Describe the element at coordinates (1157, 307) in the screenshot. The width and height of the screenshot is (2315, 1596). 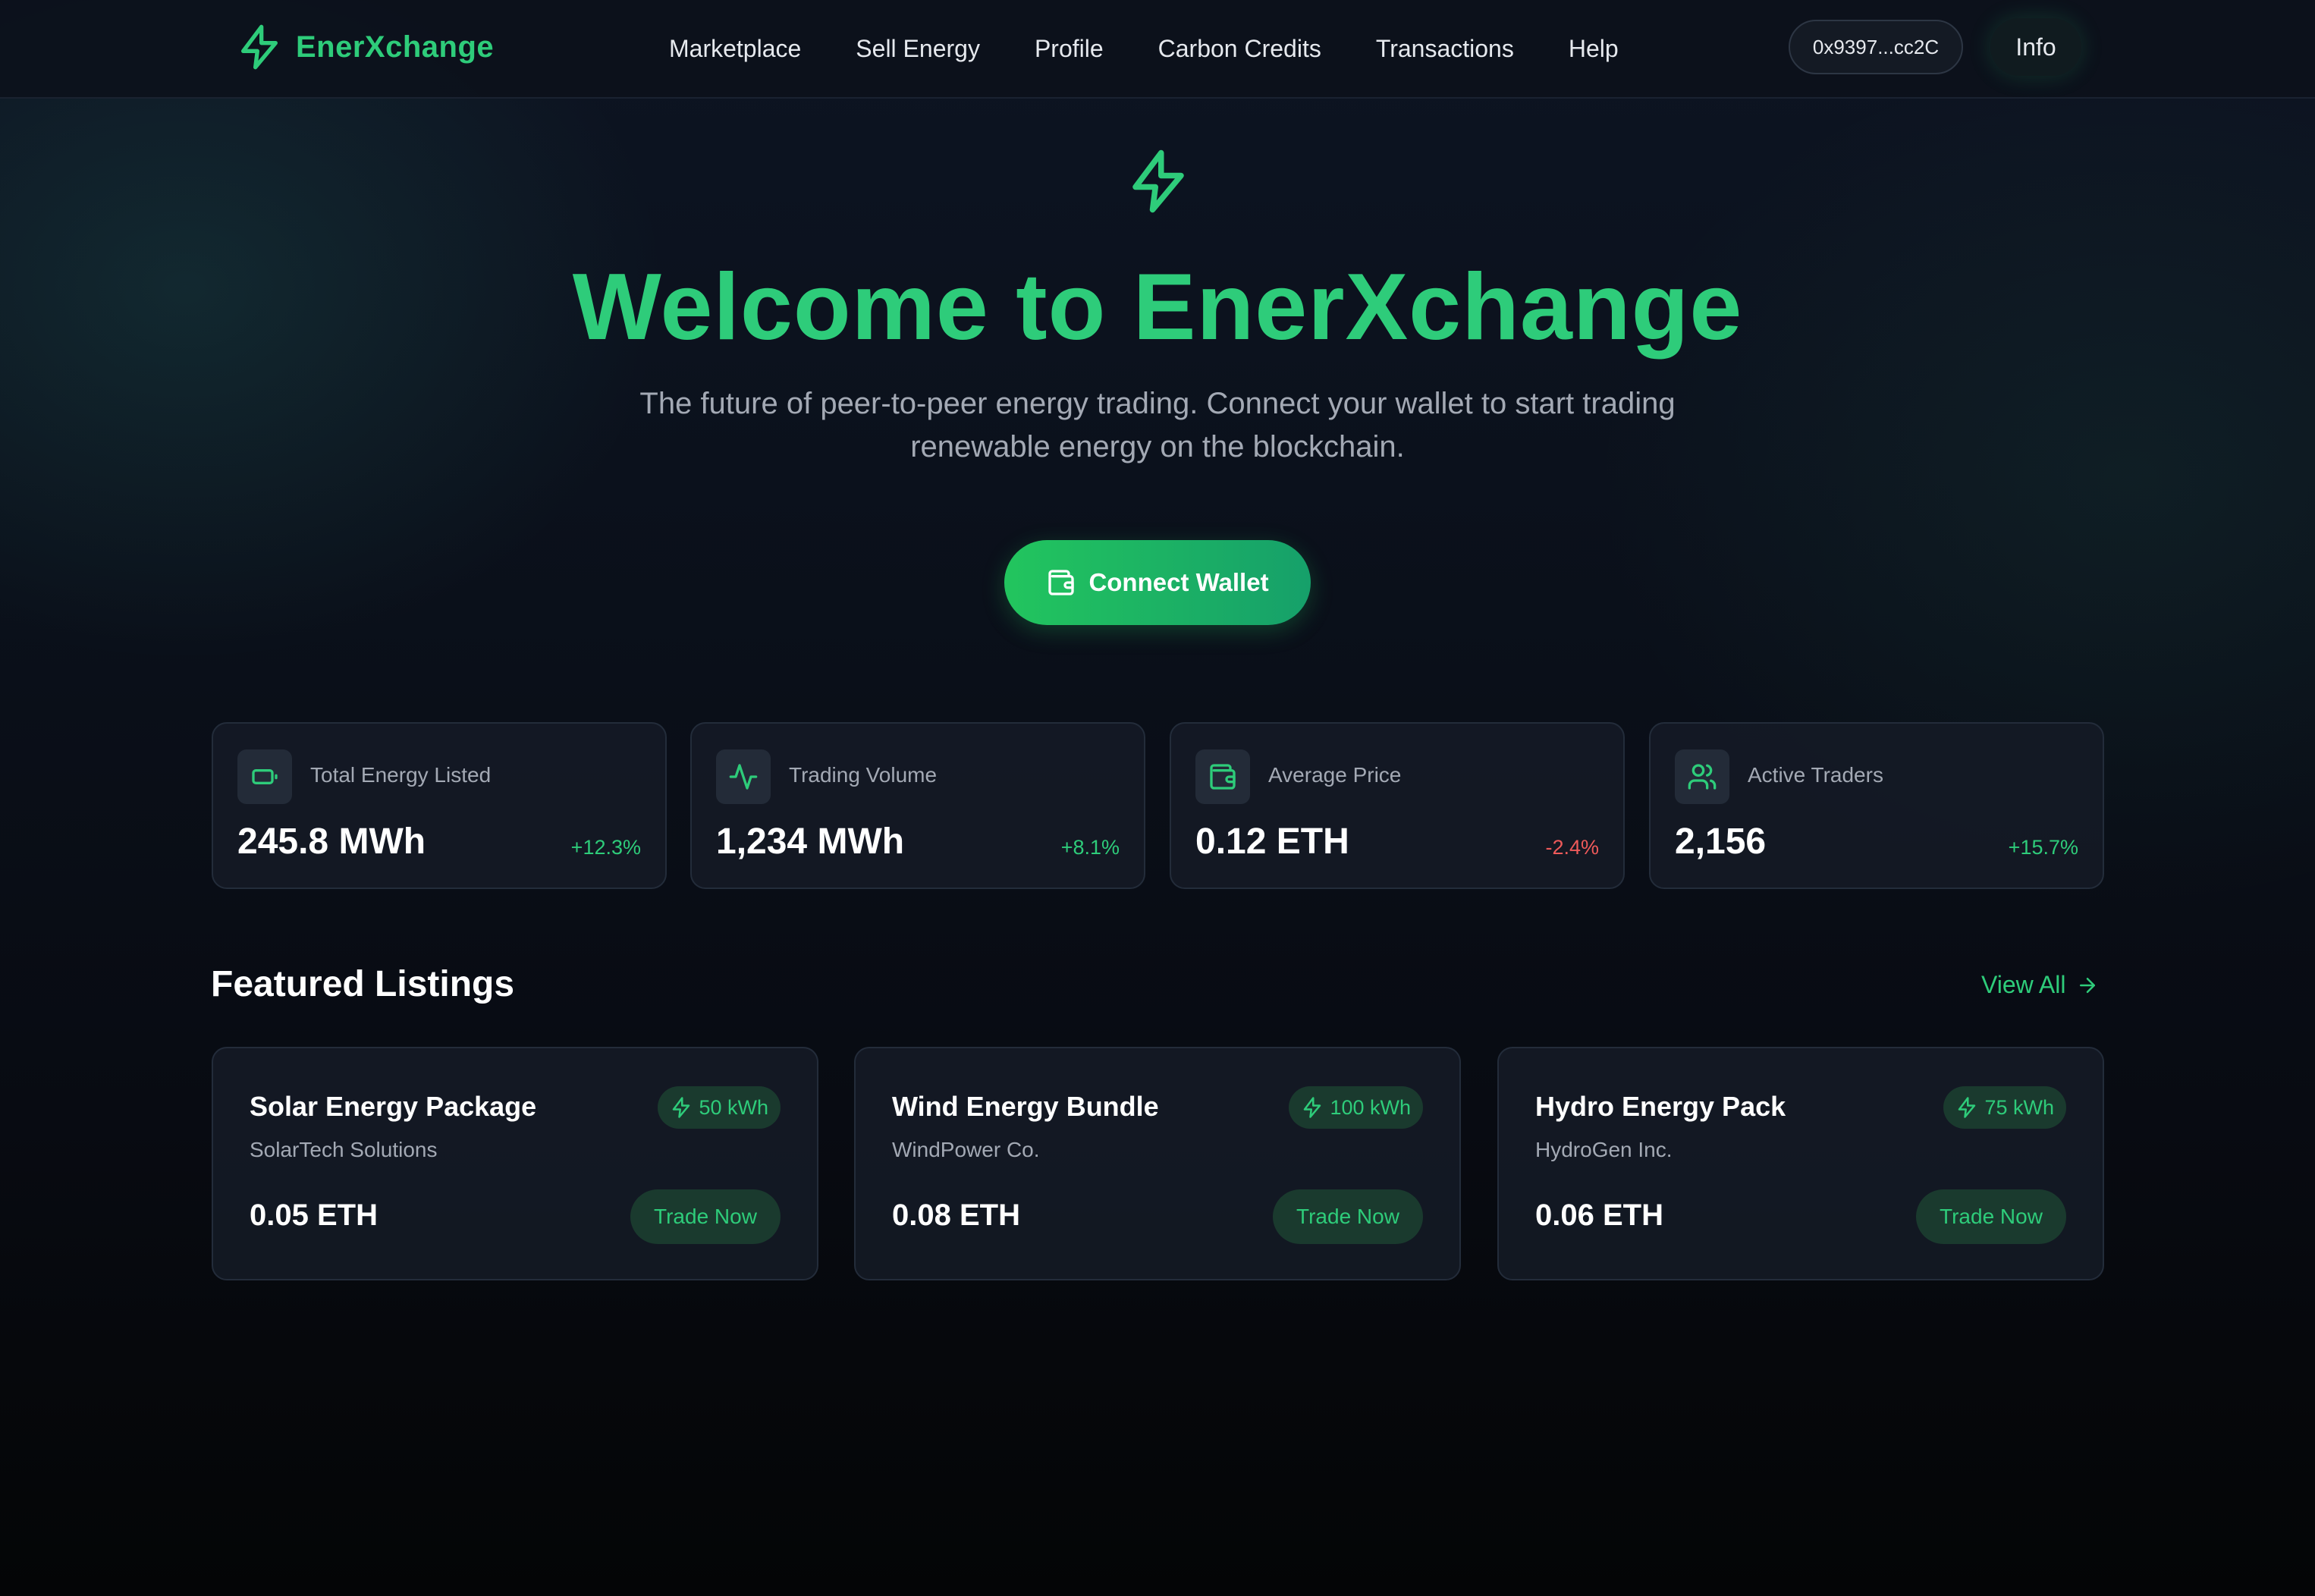
I see `hero-title: Welcome to EnerXchange` at that location.